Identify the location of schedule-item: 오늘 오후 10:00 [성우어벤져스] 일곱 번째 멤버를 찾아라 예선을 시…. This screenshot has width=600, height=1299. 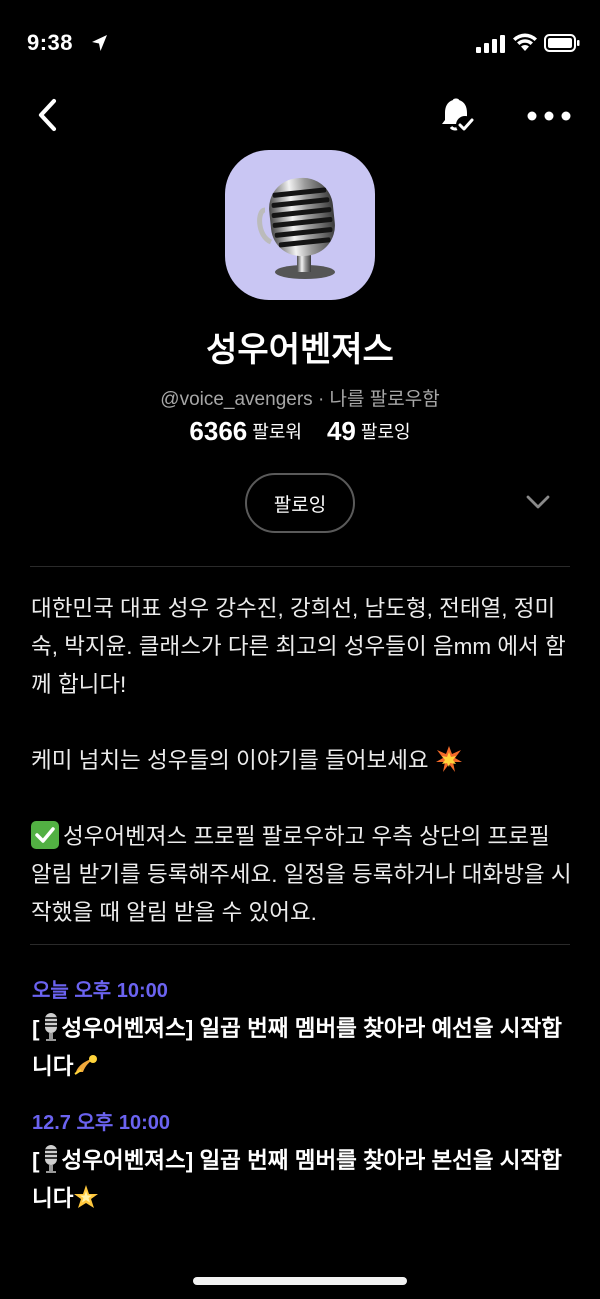
(302, 1031).